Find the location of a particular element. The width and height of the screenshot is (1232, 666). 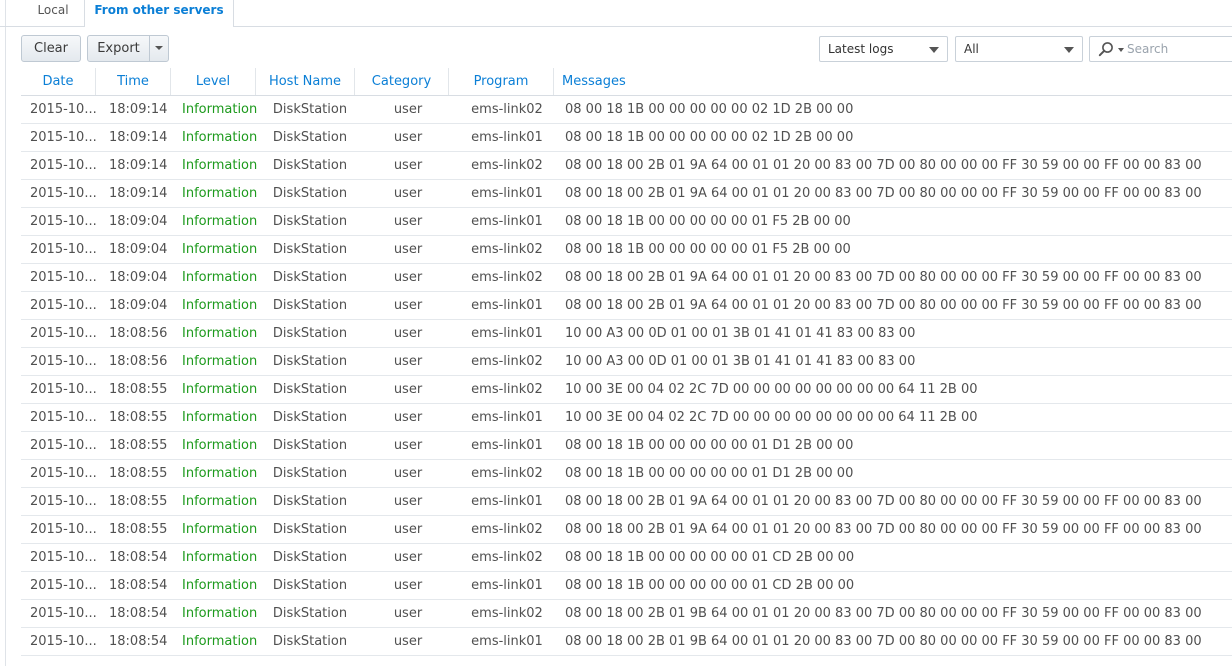

search-options-icon is located at coordinates (1121, 50).